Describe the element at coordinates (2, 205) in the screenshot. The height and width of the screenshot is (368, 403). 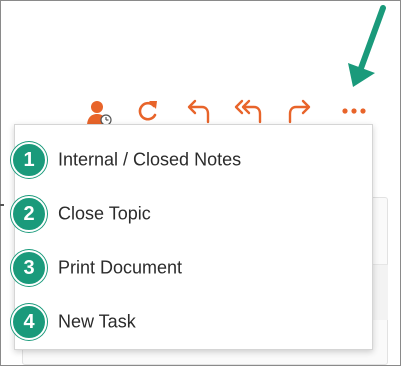
I see `background-edge-mark` at that location.